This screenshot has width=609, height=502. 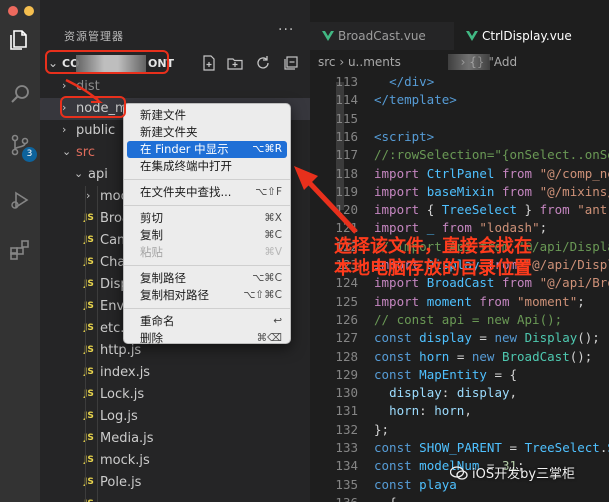 I want to click on menu-item-label: 删除, so click(x=151, y=338).